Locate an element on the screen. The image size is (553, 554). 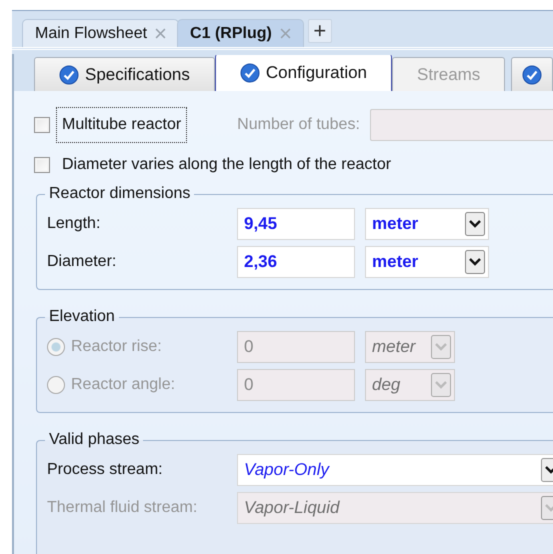
tab: Configuration is located at coordinates (303, 72).